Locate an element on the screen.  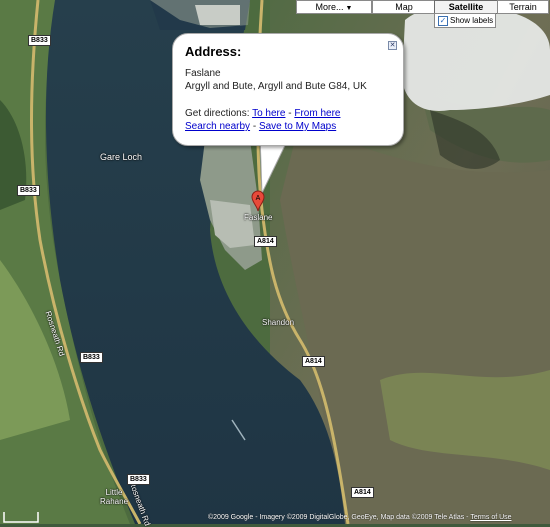
checkbox-checked-icon: ✓ is located at coordinates (443, 20).